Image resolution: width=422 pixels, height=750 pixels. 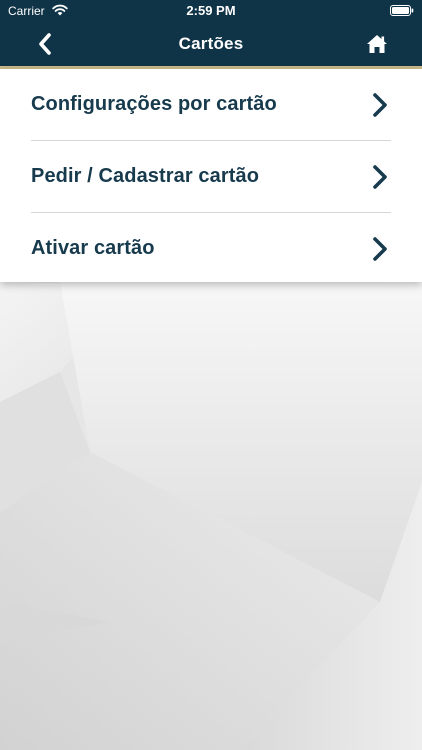 I want to click on home-icon, so click(x=377, y=44).